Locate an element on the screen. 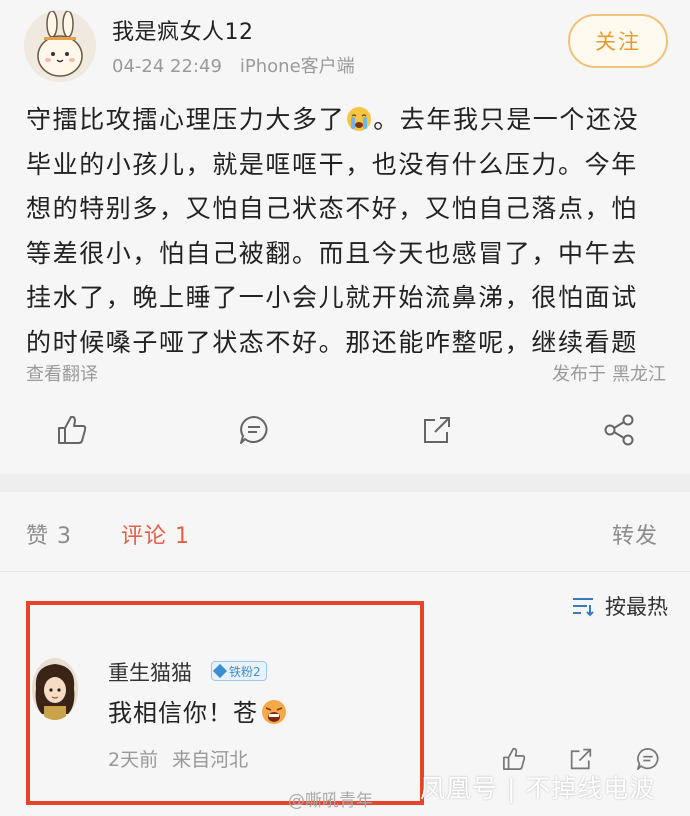 The image size is (690, 816). user-avatar is located at coordinates (60, 46).